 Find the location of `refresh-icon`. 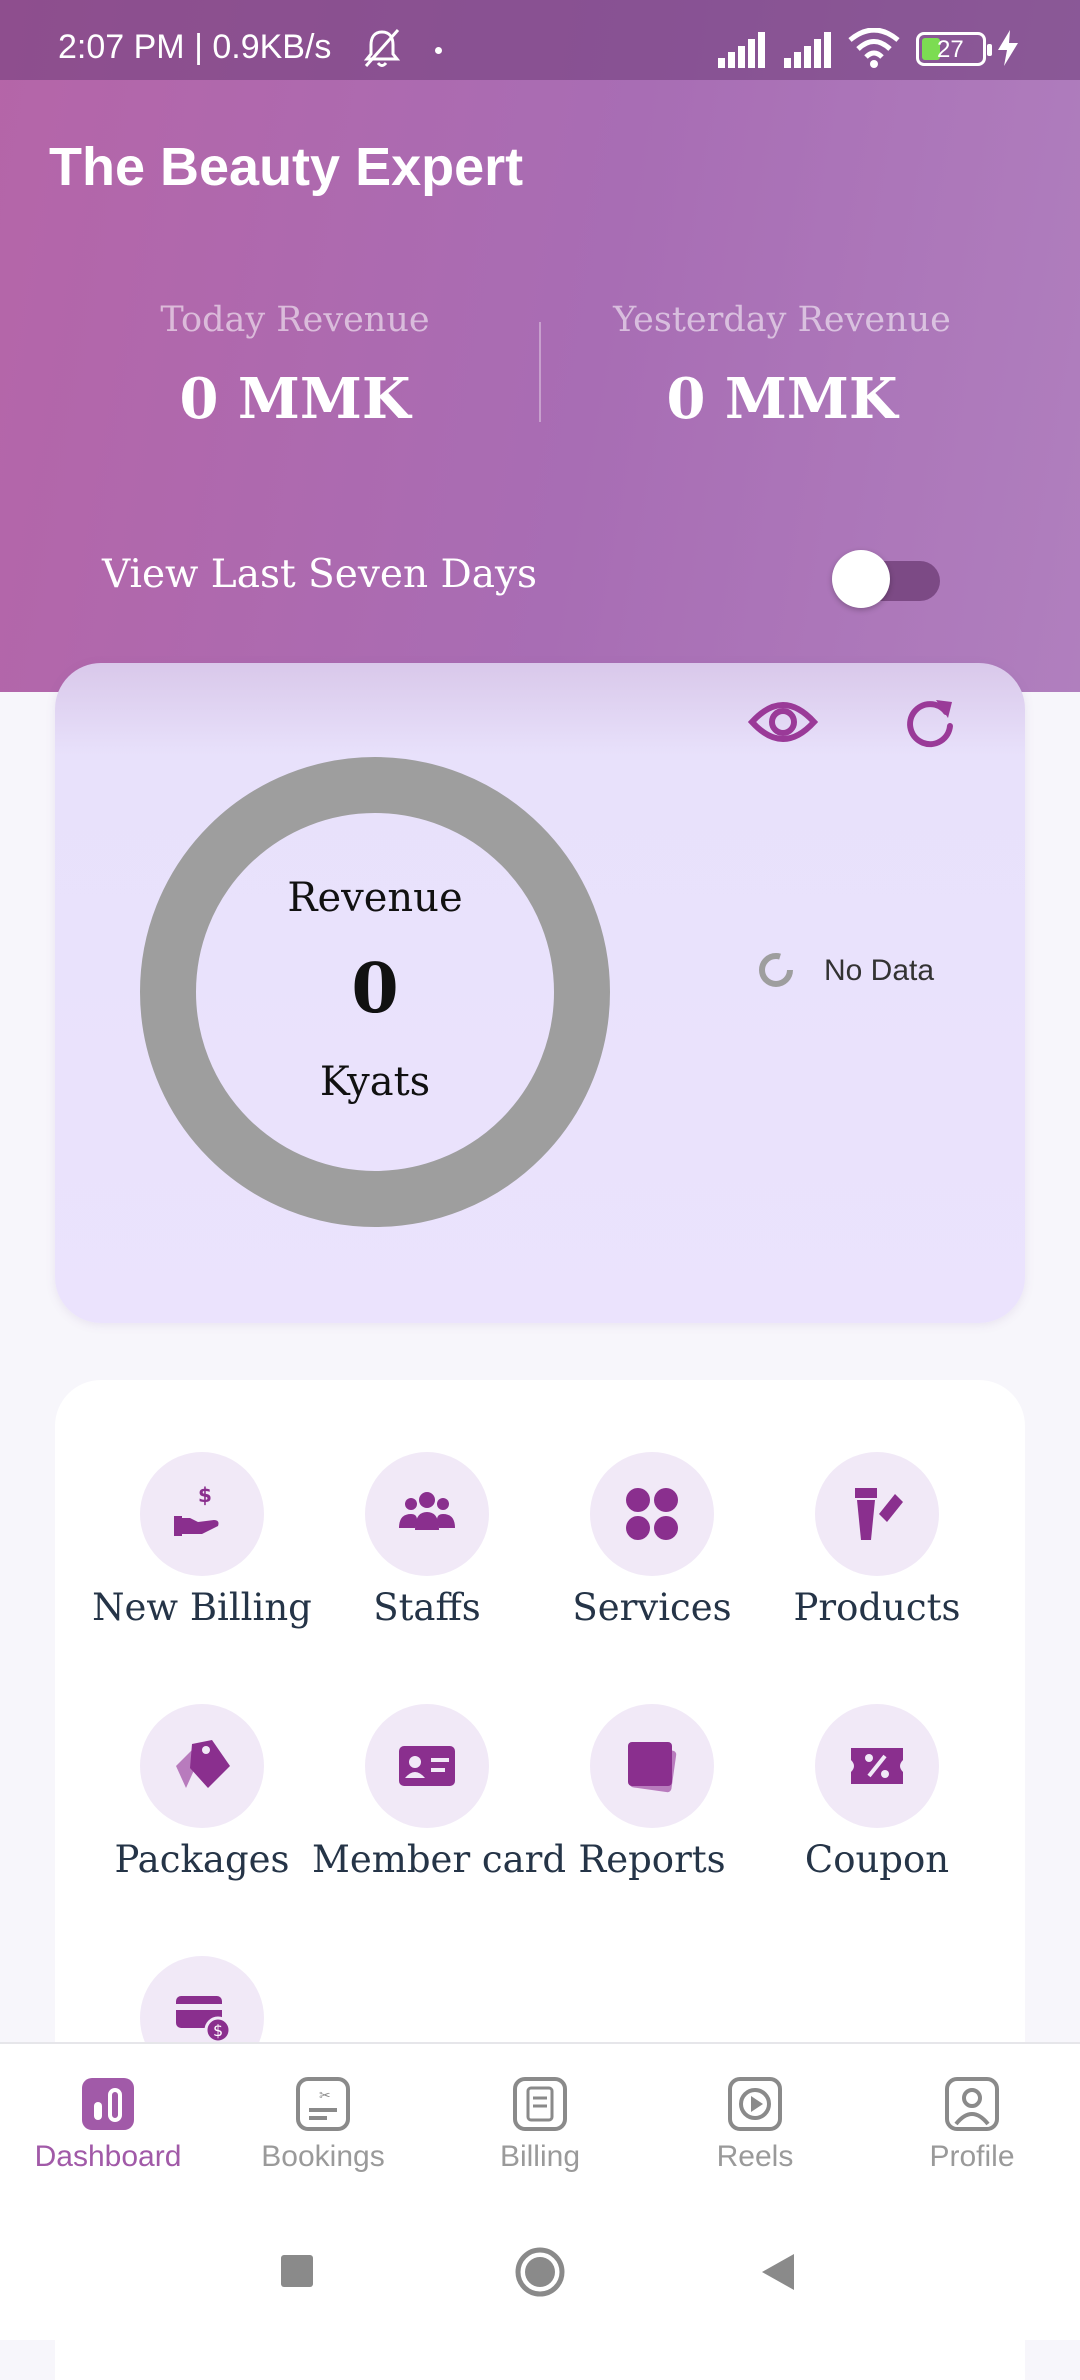

refresh-icon is located at coordinates (930, 722).